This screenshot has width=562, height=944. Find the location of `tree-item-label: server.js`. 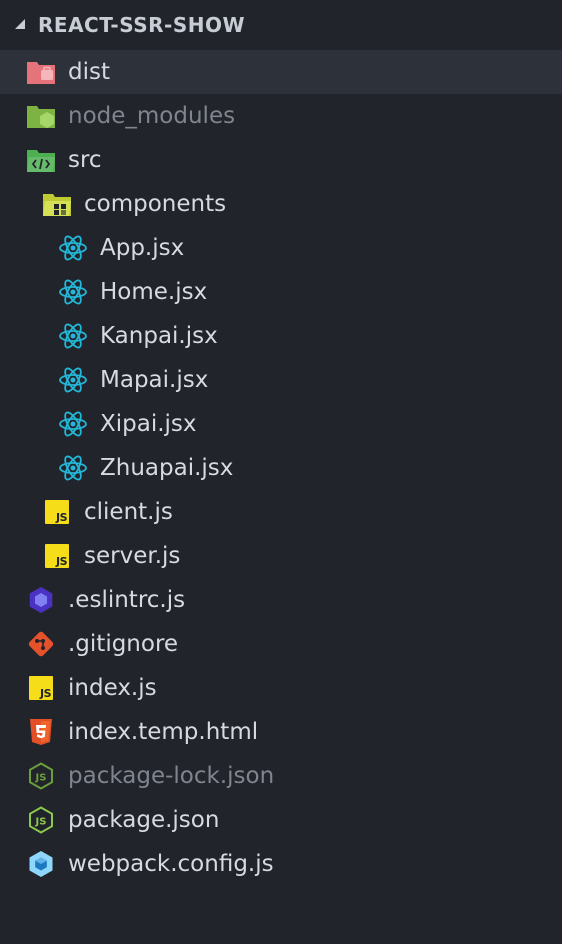

tree-item-label: server.js is located at coordinates (132, 556).